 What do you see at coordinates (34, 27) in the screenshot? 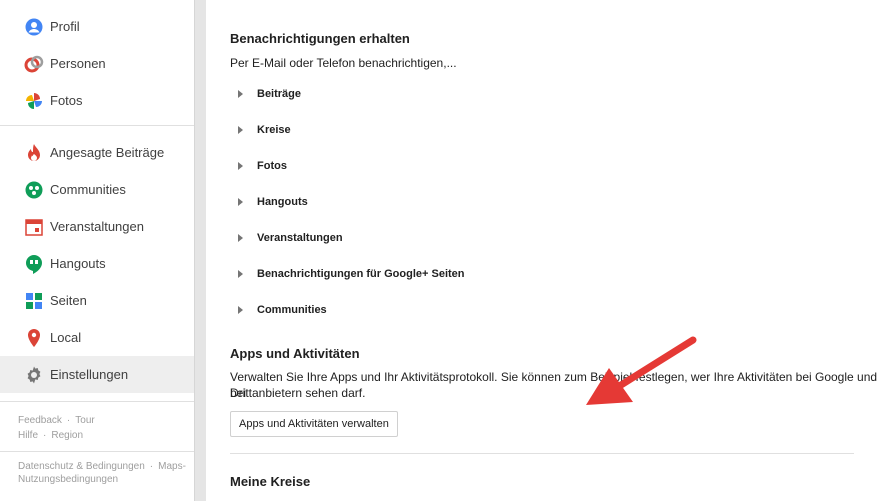
I see `profile-icon` at bounding box center [34, 27].